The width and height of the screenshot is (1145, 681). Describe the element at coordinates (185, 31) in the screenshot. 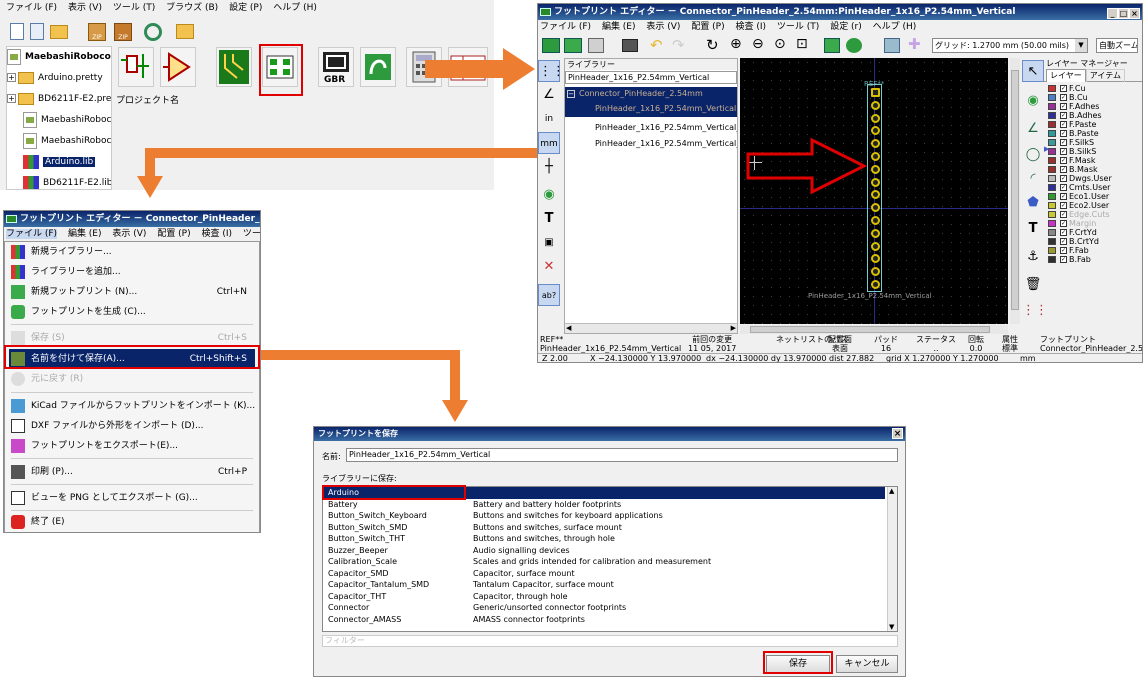

I see `folder-settings-icon` at that location.